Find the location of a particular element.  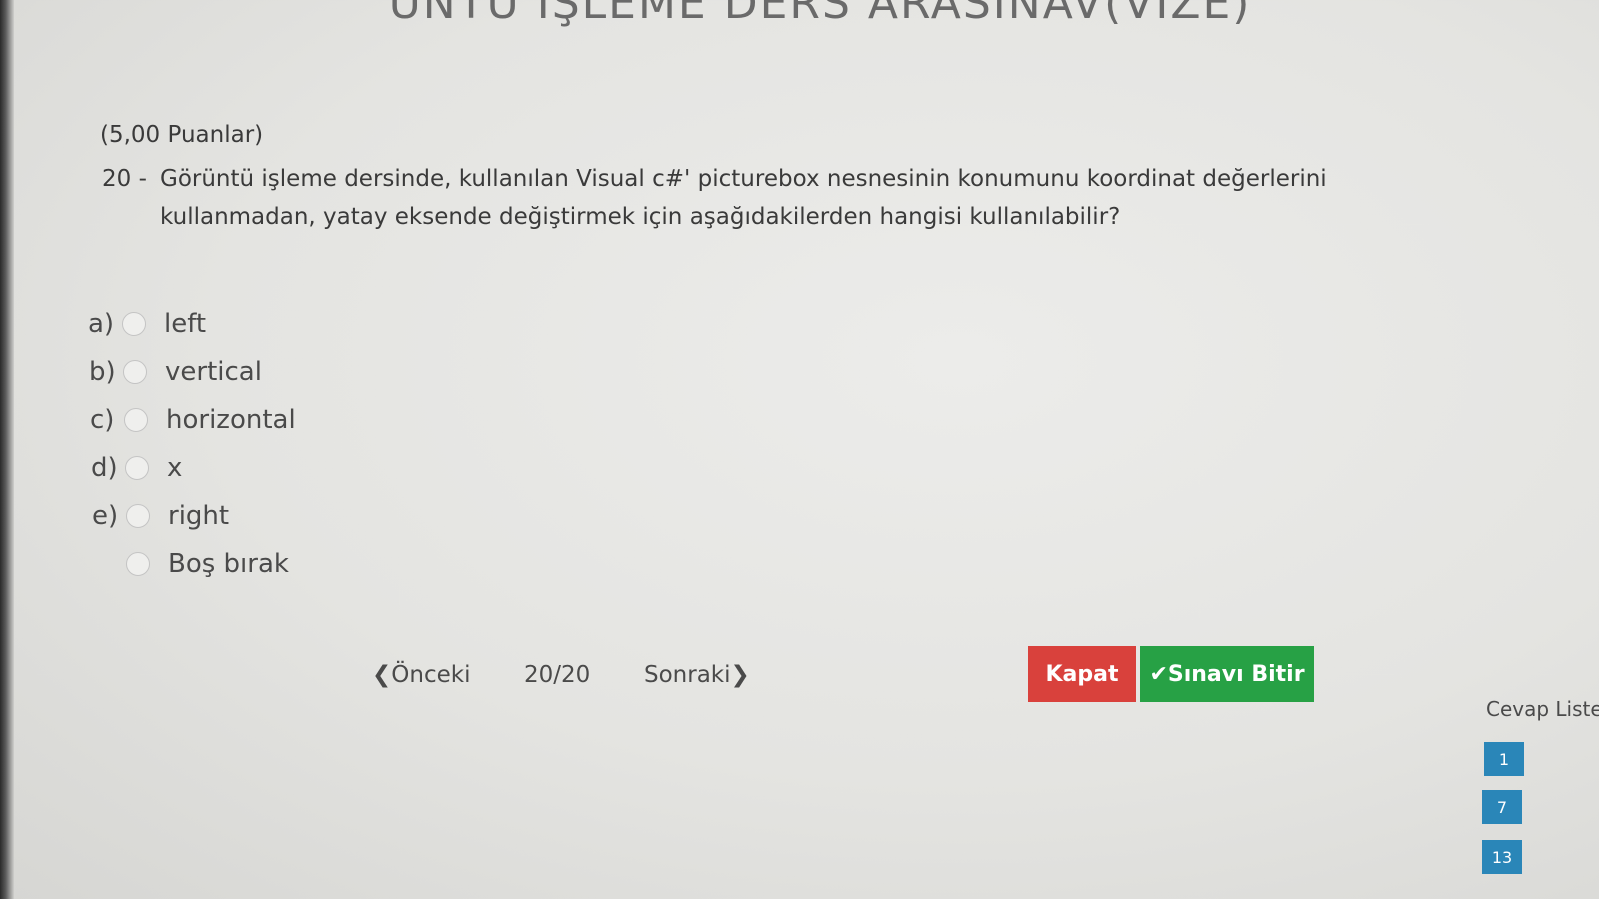

option-a: a) left is located at coordinates (192, 324).